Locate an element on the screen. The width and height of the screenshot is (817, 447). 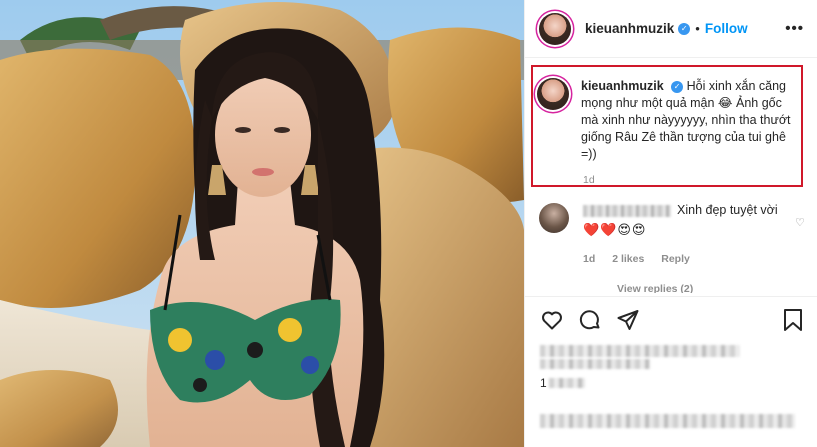
comment-timestamp: 1d is located at coordinates (589, 259).